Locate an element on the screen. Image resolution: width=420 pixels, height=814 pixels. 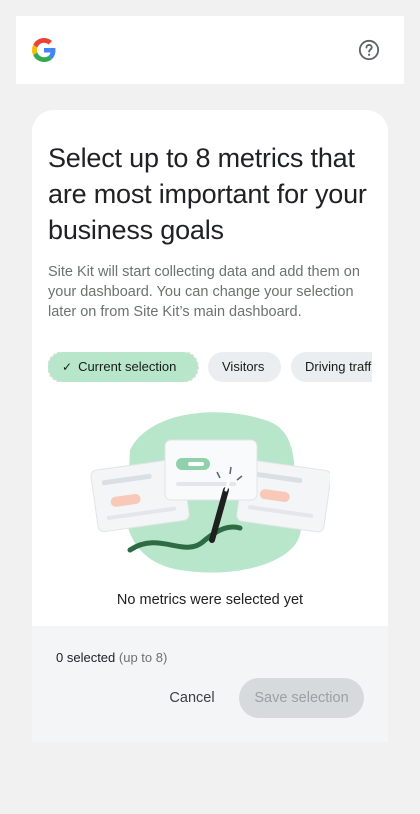
help-circle-icon is located at coordinates (369, 50).